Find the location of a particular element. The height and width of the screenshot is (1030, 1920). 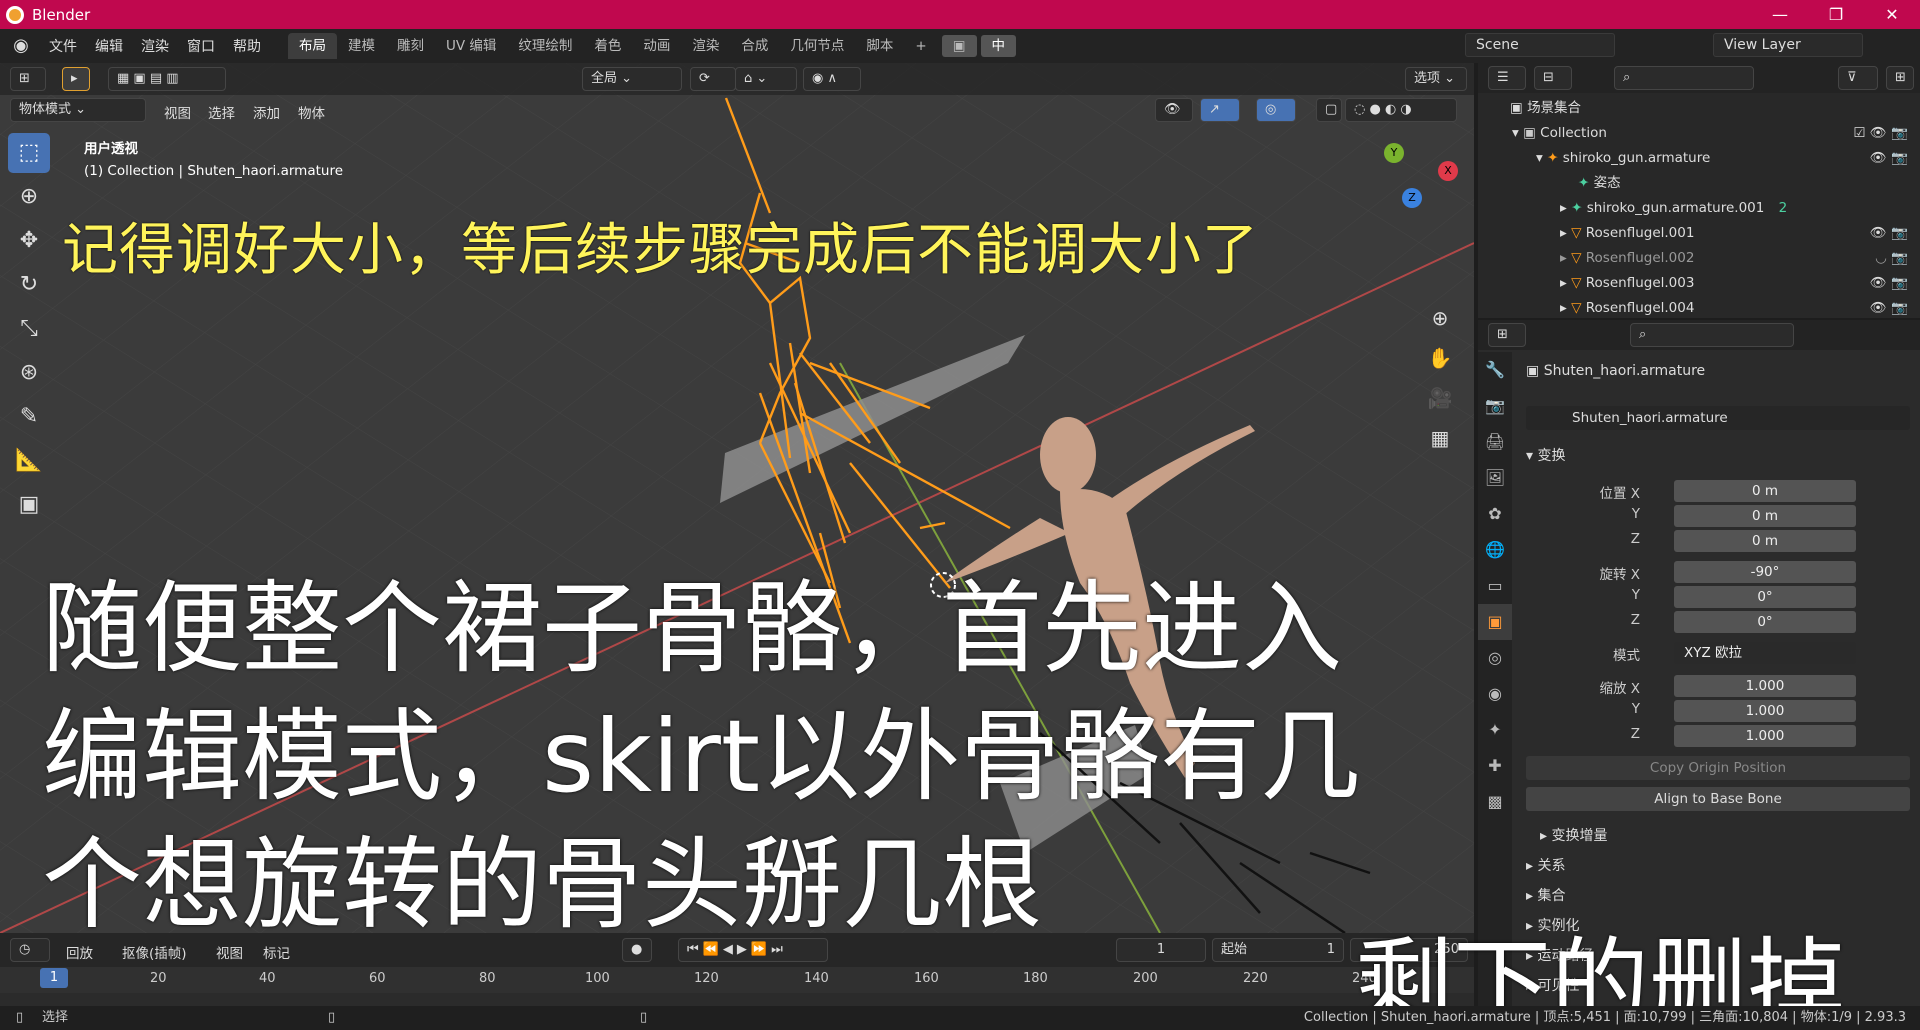

options-dropdown: 选项 ⌄ is located at coordinates (1436, 79).